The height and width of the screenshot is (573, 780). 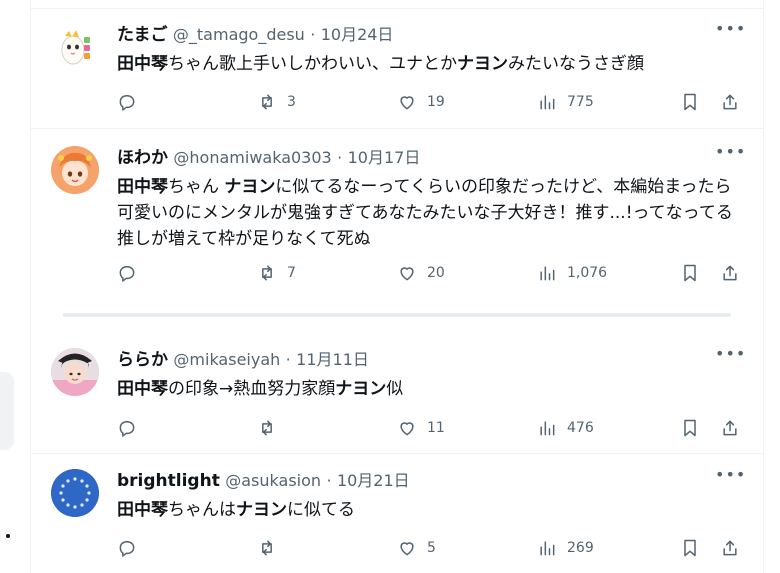 I want to click on user-handle: @_tamago_desu, so click(x=239, y=34).